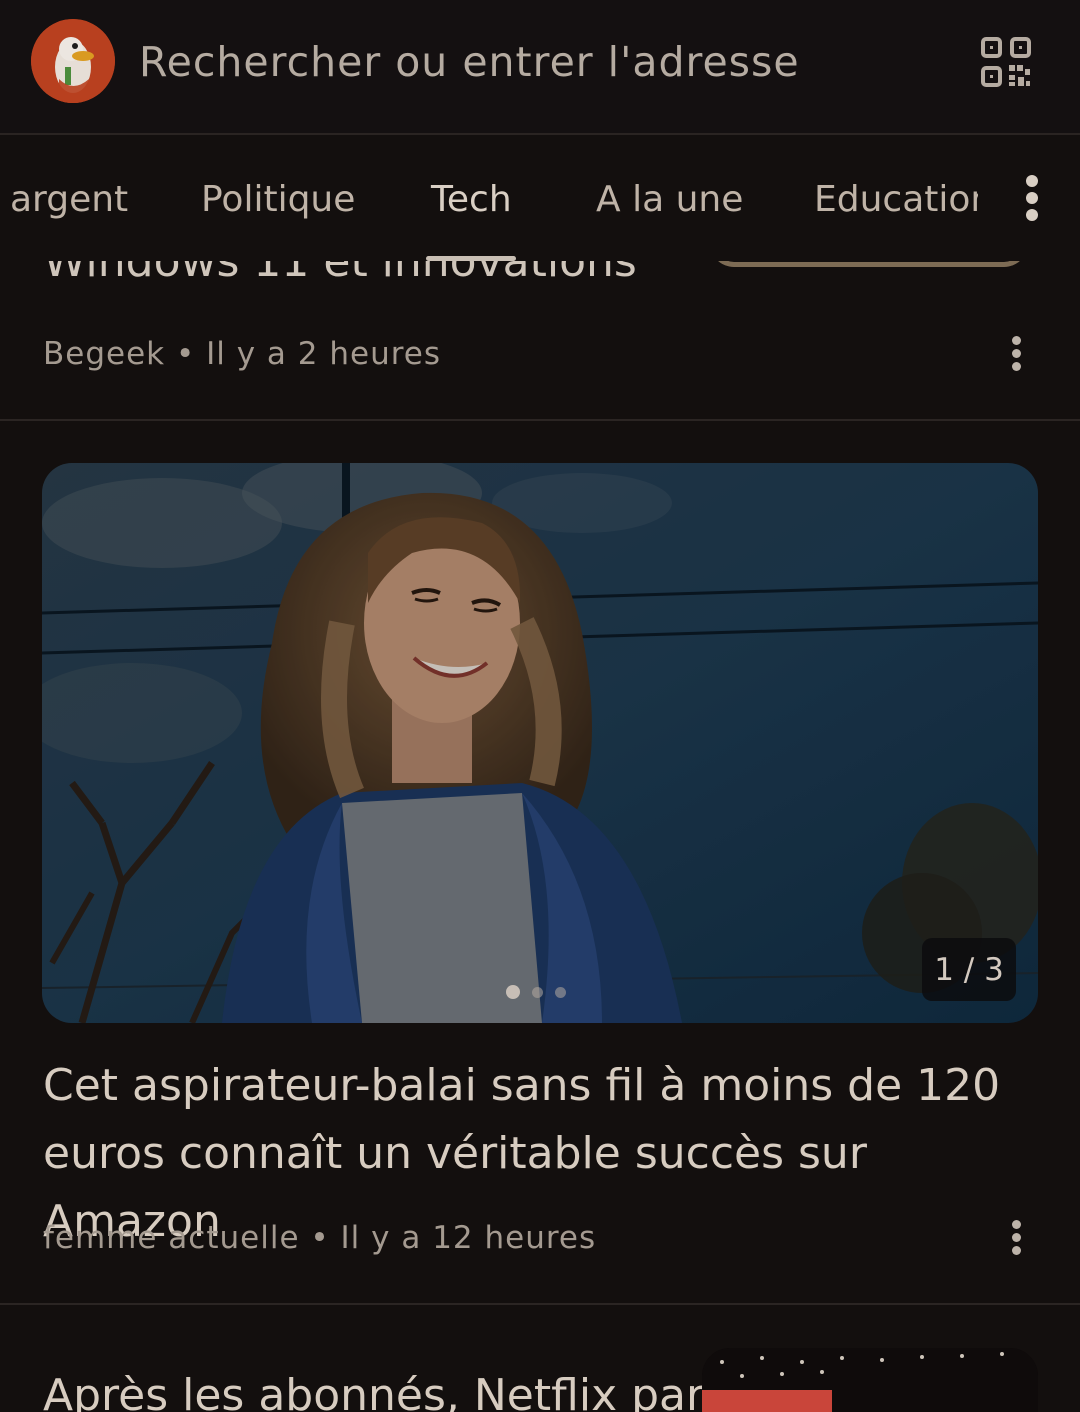 This screenshot has width=1080, height=1412. What do you see at coordinates (1018, 354) in the screenshot?
I see `article-1-more-icon` at bounding box center [1018, 354].